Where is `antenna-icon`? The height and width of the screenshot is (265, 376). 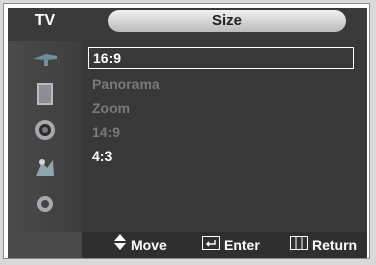
antenna-icon is located at coordinates (45, 60).